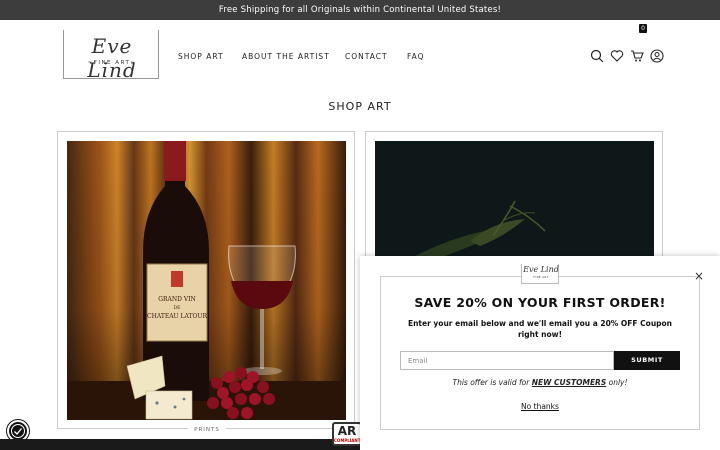 This screenshot has height=450, width=720. I want to click on bottle-label-line-1: GRAND VIN, so click(177, 299).